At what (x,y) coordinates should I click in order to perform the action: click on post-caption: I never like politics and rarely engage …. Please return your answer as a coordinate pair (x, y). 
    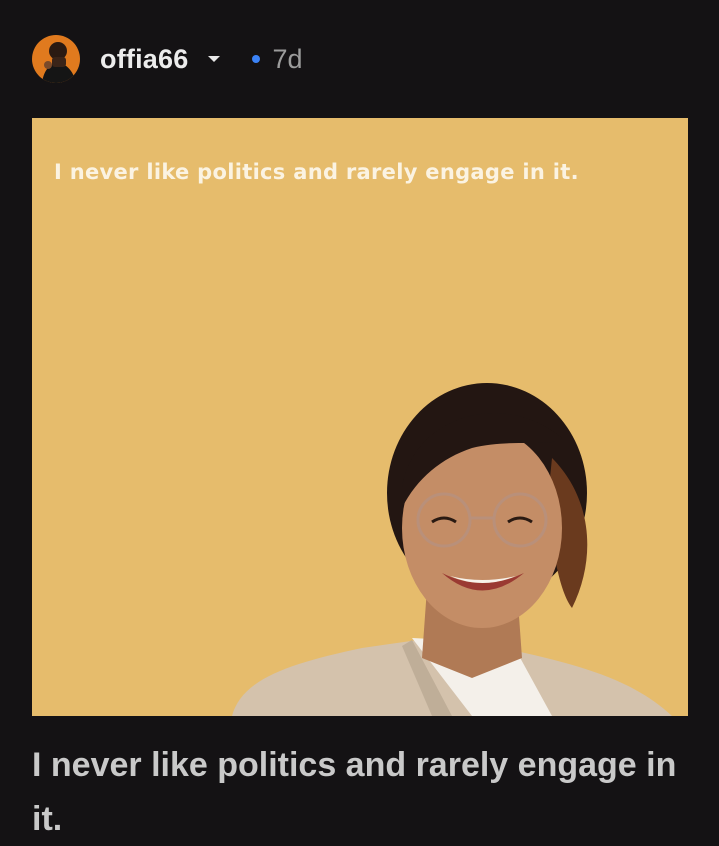
    Looking at the image, I should click on (354, 792).